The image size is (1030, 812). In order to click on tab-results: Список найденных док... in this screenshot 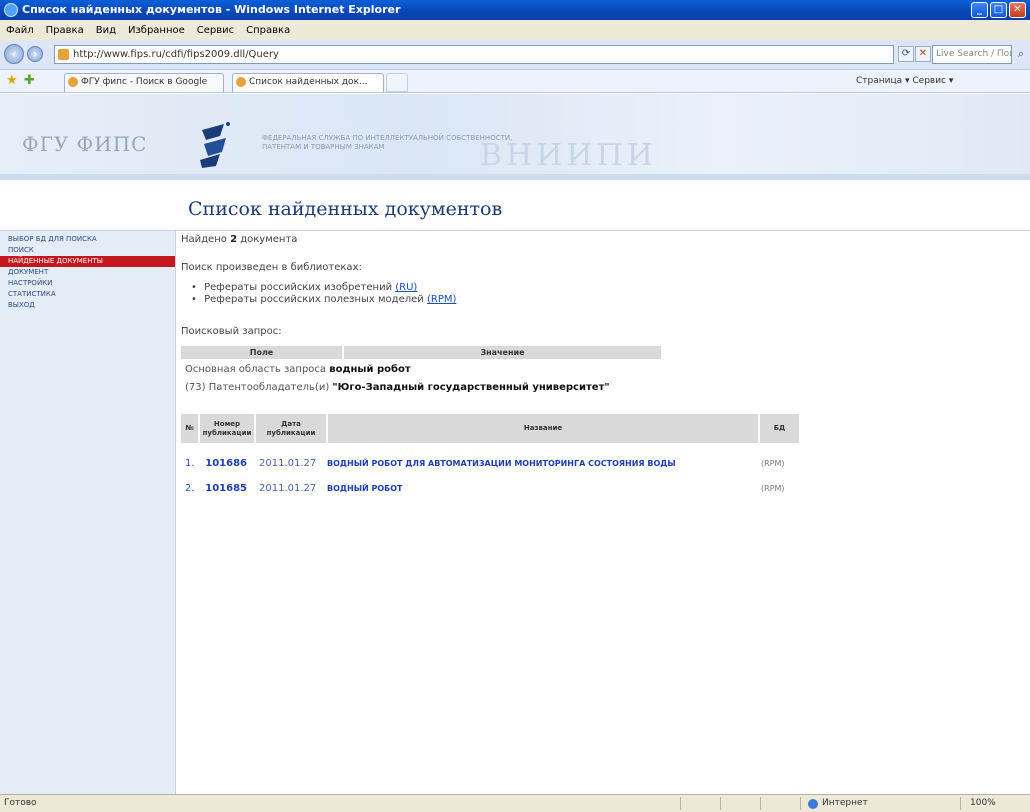, I will do `click(308, 82)`.